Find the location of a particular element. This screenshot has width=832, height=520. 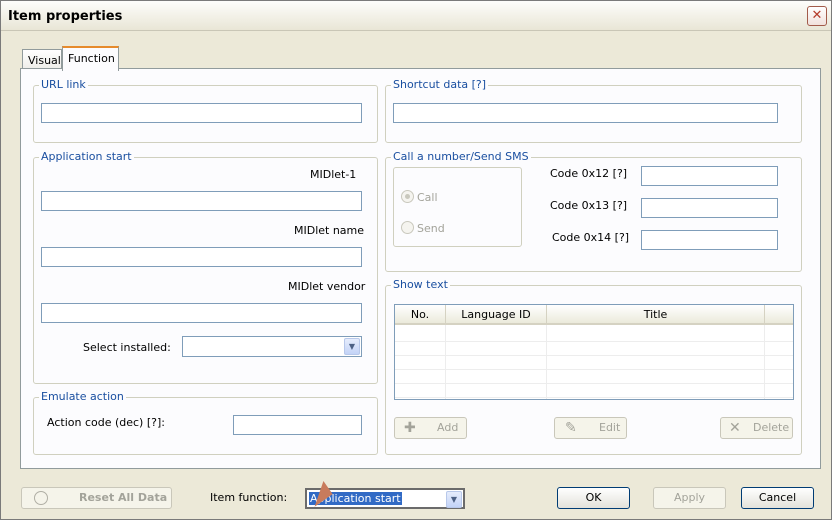

window-title: Item properties is located at coordinates (65, 16).